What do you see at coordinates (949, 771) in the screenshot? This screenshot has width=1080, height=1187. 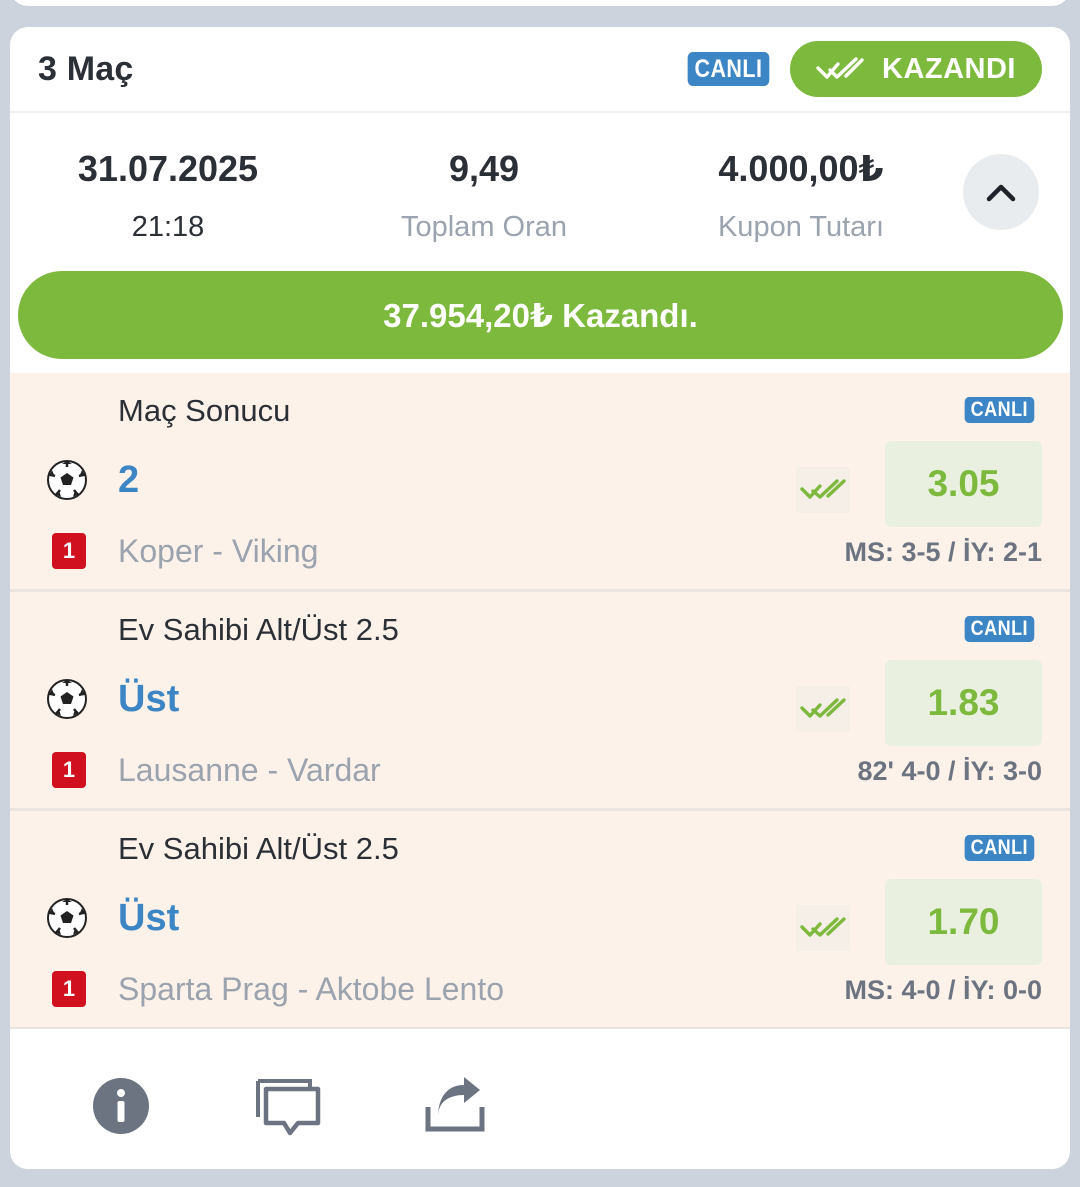 I see `bet-score: 82' 4-0 / İY: 3-0` at bounding box center [949, 771].